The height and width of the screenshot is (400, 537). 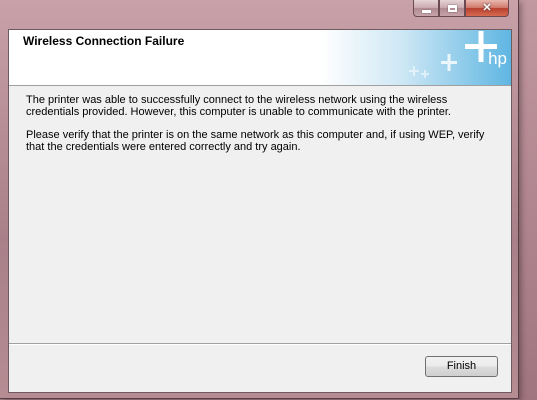 I want to click on footer-separator, so click(x=260, y=344).